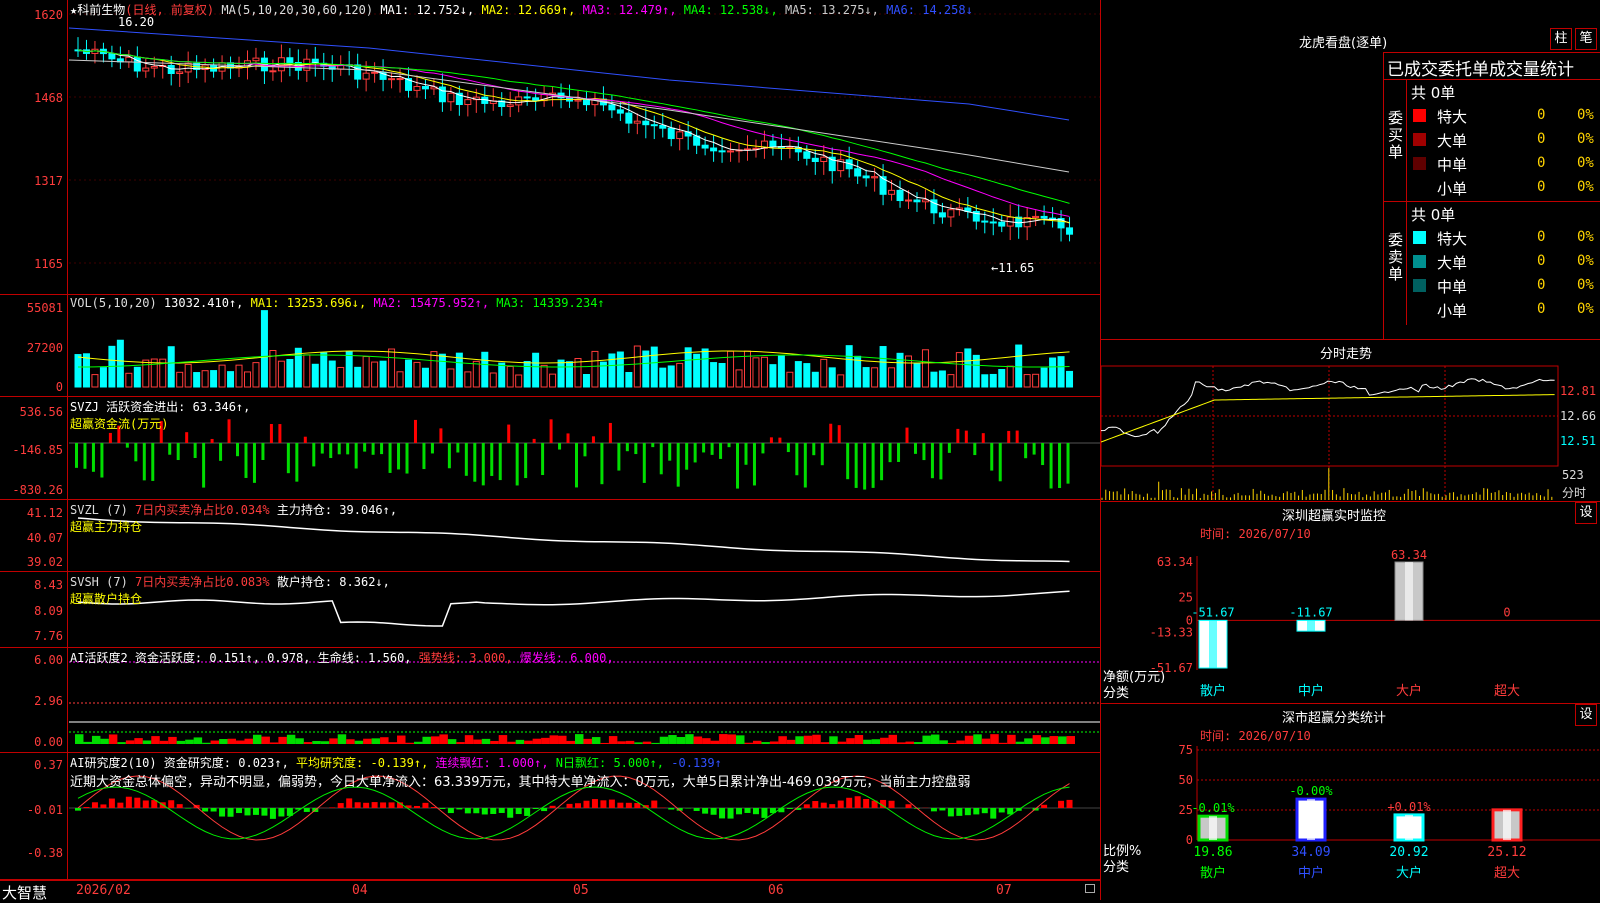 This screenshot has height=903, width=1600. I want to click on ai-active-tick: 0.00, so click(48, 742).